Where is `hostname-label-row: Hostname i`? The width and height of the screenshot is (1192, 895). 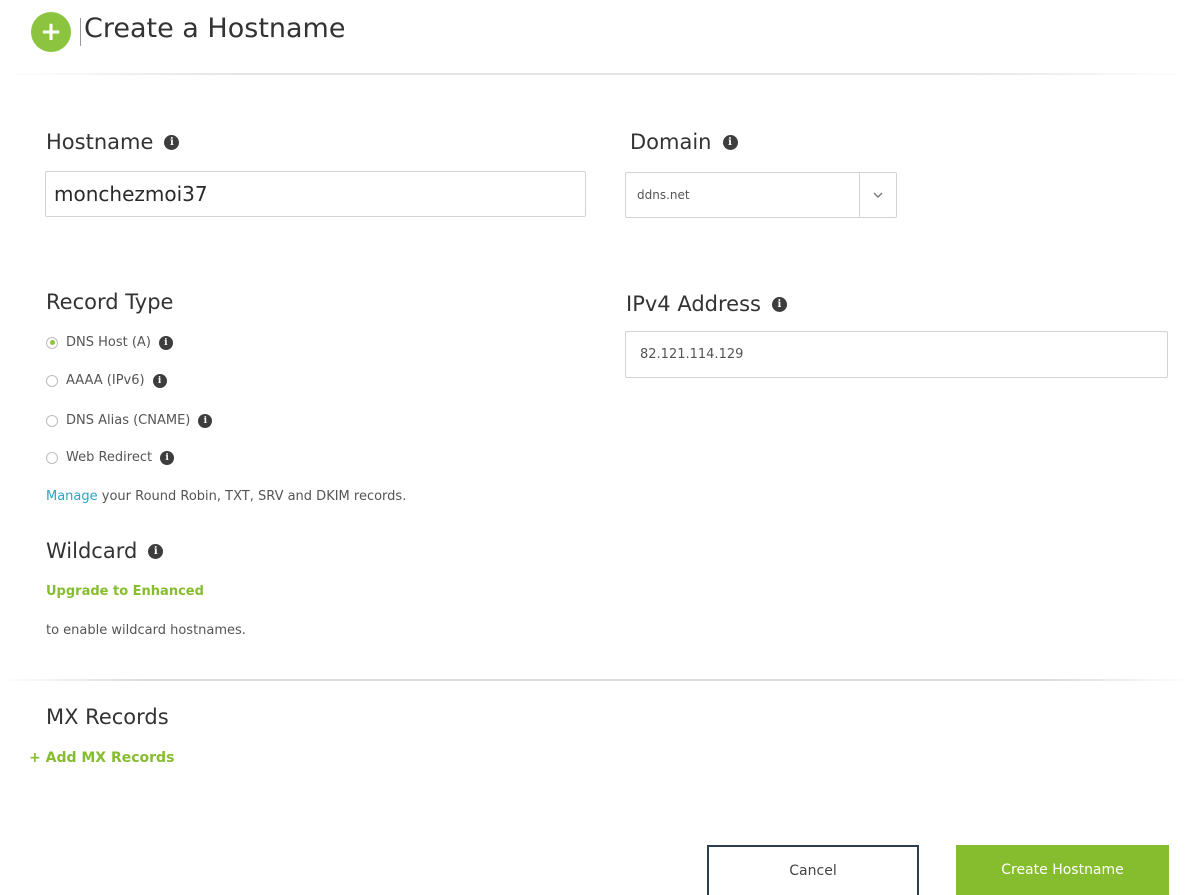 hostname-label-row: Hostname i is located at coordinates (113, 142).